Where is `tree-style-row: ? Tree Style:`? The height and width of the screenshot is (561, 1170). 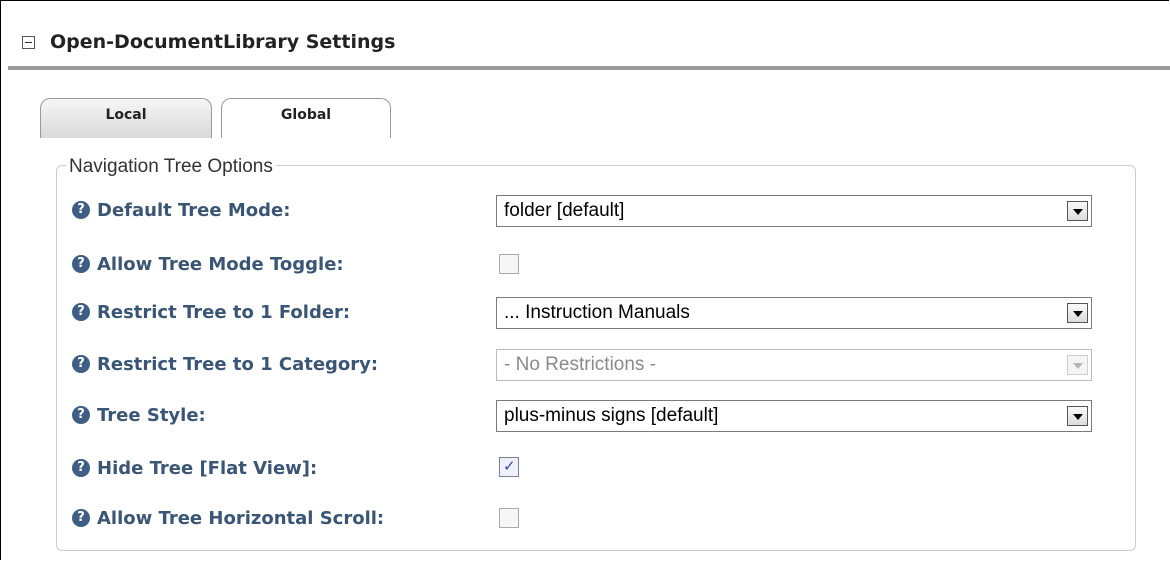
tree-style-row: ? Tree Style: is located at coordinates (139, 415).